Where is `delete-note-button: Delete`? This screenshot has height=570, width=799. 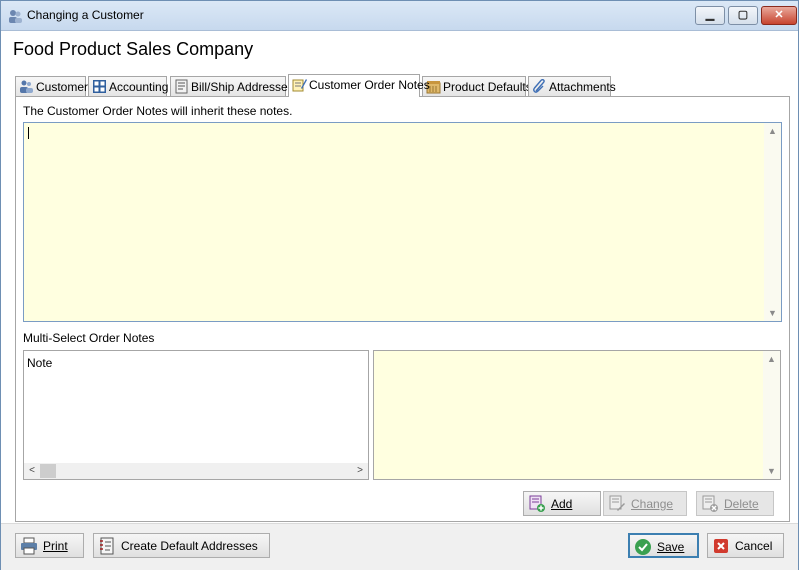
delete-note-button: Delete is located at coordinates (735, 503).